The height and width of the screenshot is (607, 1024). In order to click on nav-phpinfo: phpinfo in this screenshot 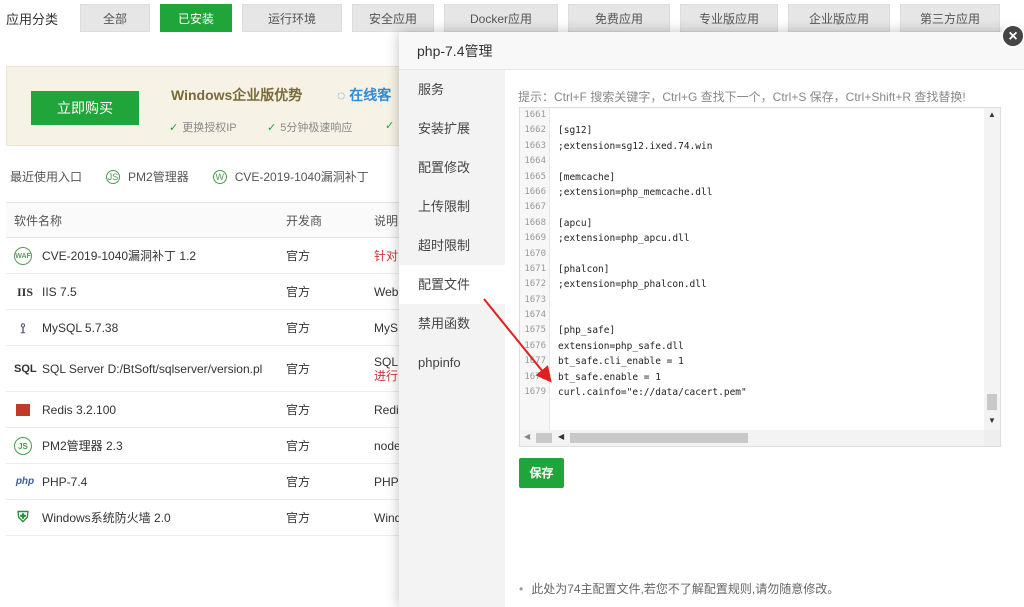, I will do `click(452, 362)`.